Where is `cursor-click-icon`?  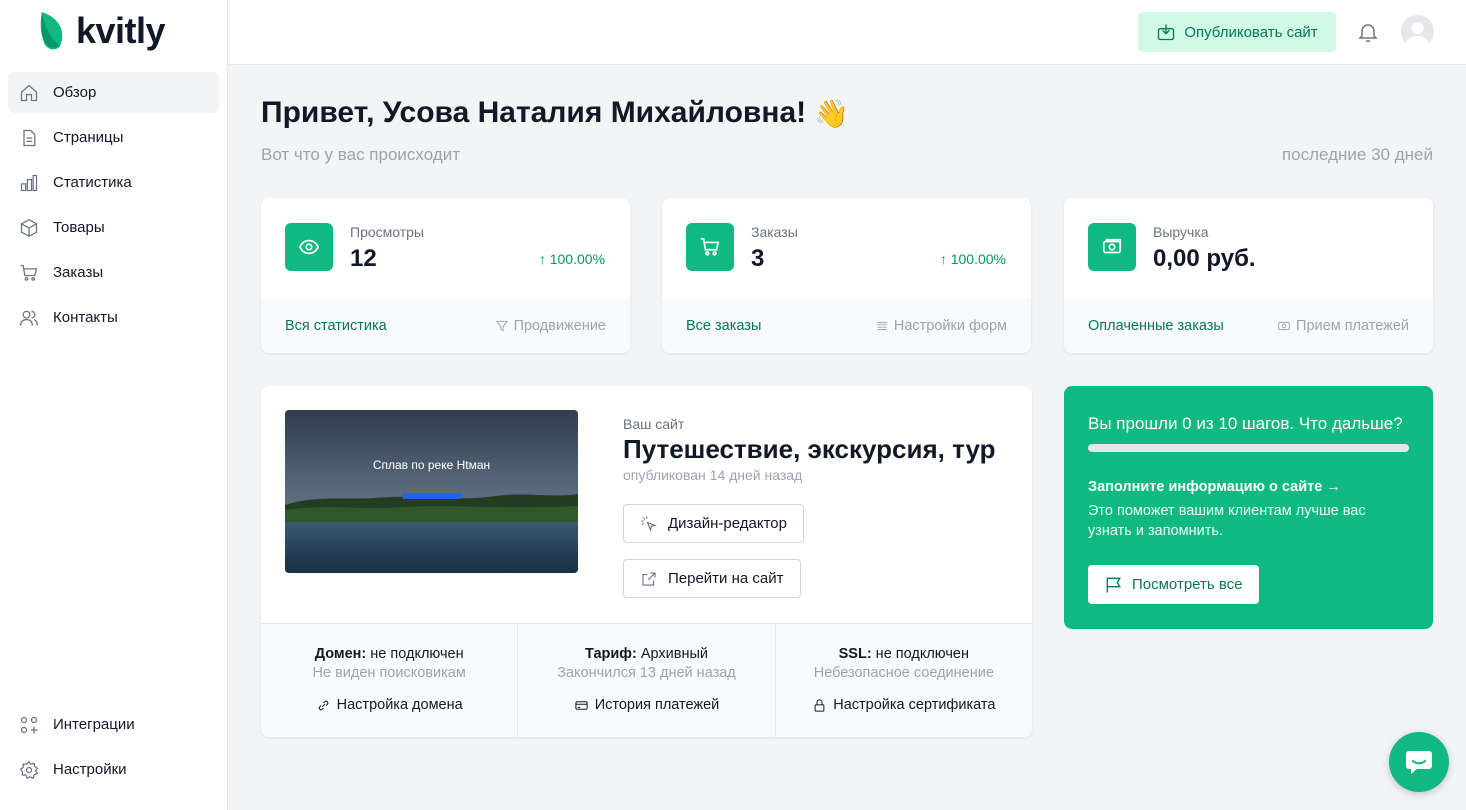
cursor-click-icon is located at coordinates (649, 524).